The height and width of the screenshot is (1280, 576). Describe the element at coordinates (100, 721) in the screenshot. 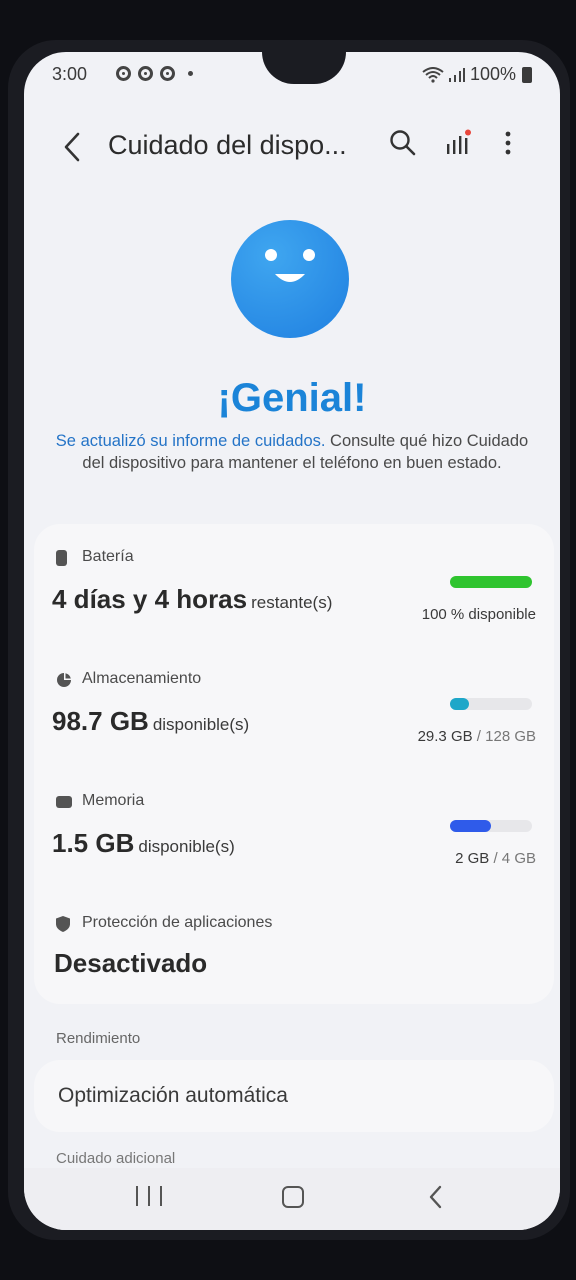

I see `storage-available: 98.7 GB` at that location.